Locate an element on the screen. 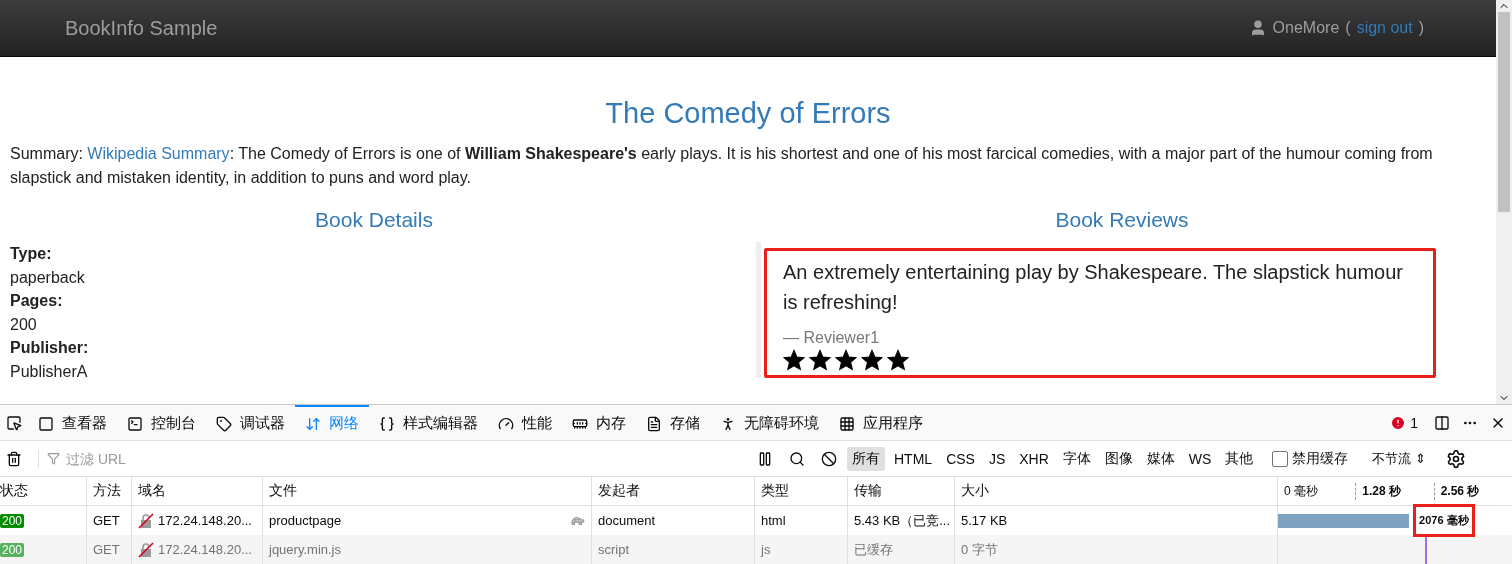  type-filter-button: 所有 is located at coordinates (866, 458).